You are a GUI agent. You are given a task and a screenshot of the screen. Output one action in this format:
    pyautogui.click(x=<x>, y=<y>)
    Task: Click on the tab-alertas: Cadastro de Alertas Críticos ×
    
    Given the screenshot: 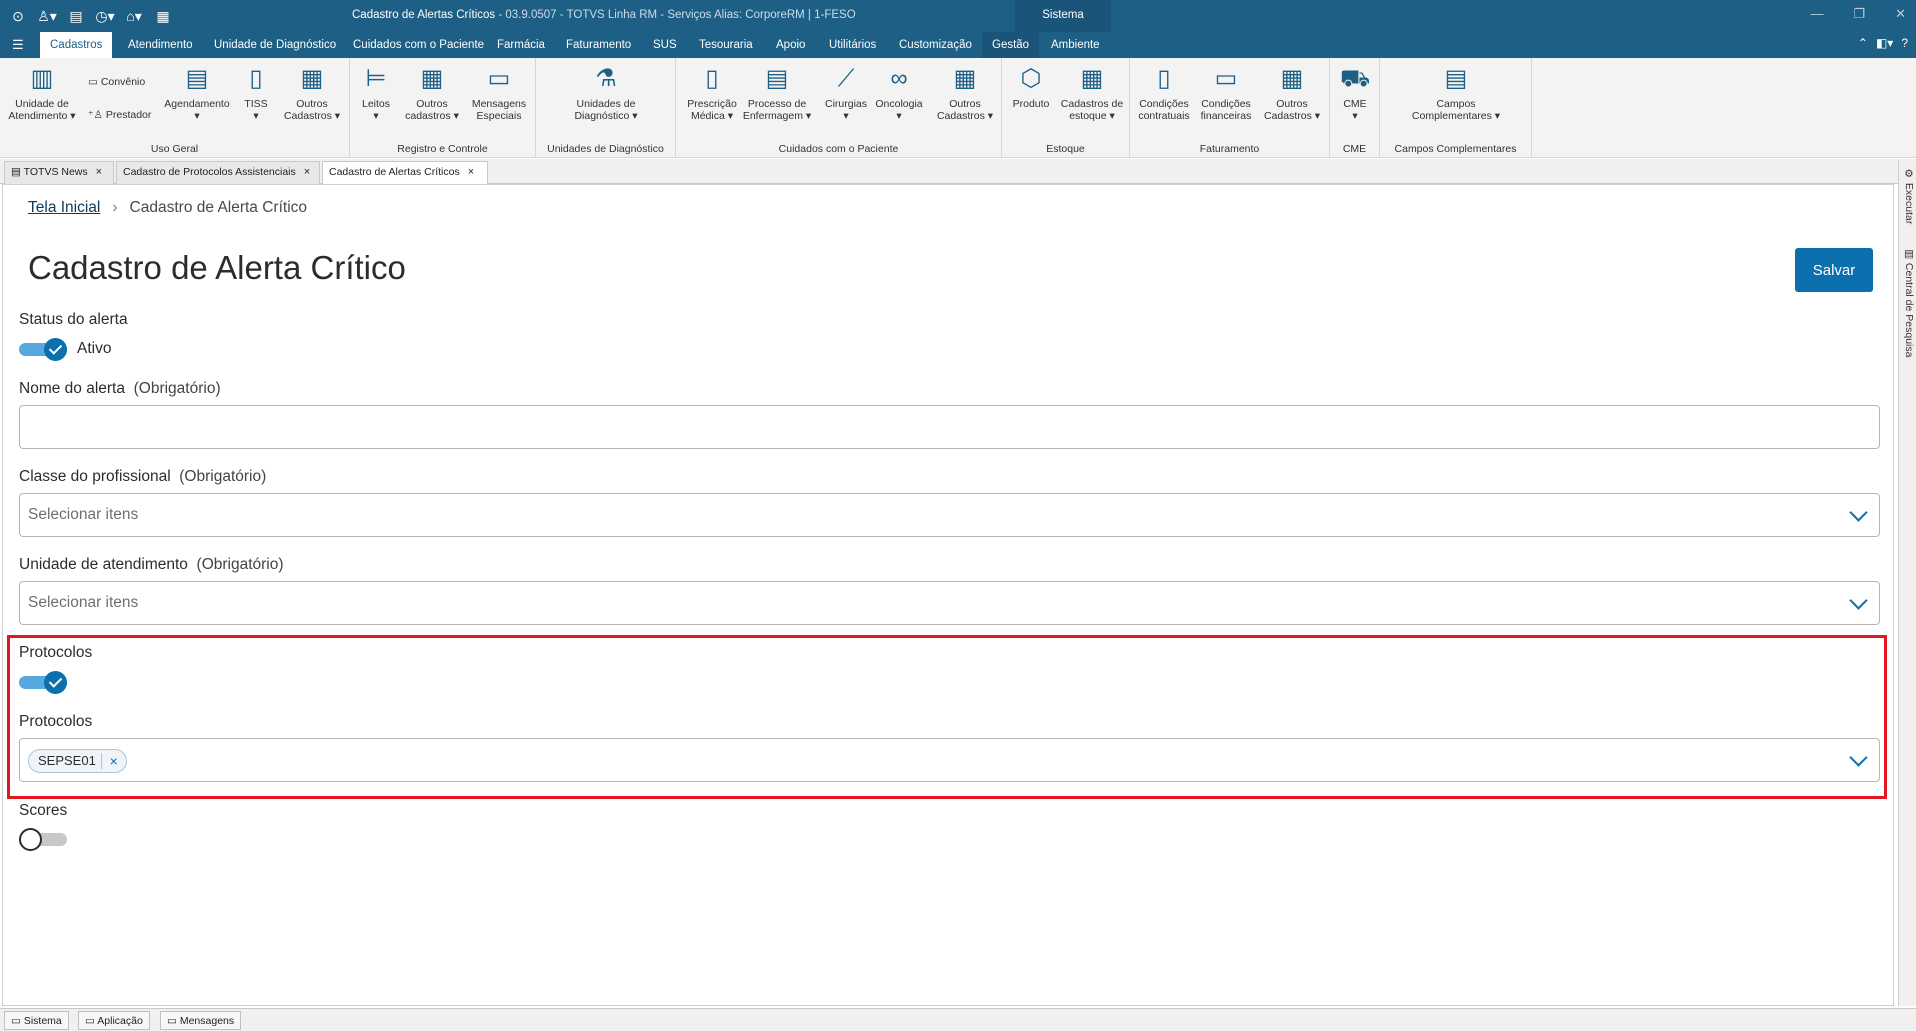 What is the action you would take?
    pyautogui.click(x=405, y=173)
    